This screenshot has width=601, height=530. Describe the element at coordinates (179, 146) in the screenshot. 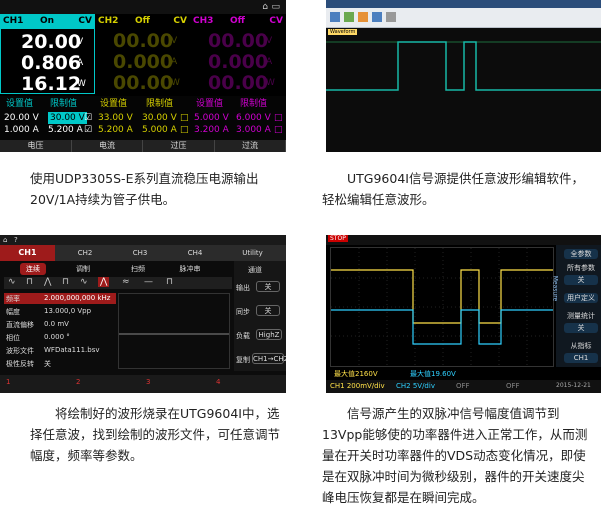

I see `nav-ovp-button: 过压` at that location.